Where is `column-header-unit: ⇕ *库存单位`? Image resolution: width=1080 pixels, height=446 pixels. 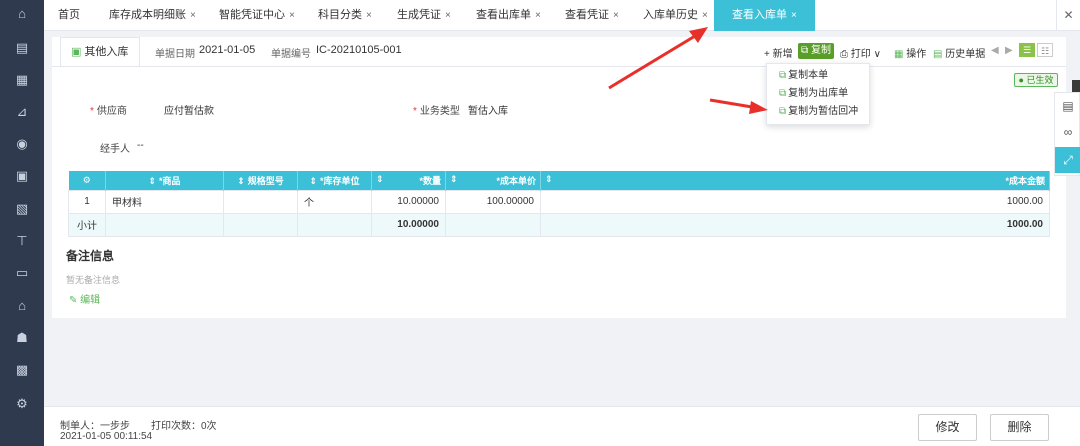
column-header-unit: ⇕ *库存单位 is located at coordinates (334, 180).